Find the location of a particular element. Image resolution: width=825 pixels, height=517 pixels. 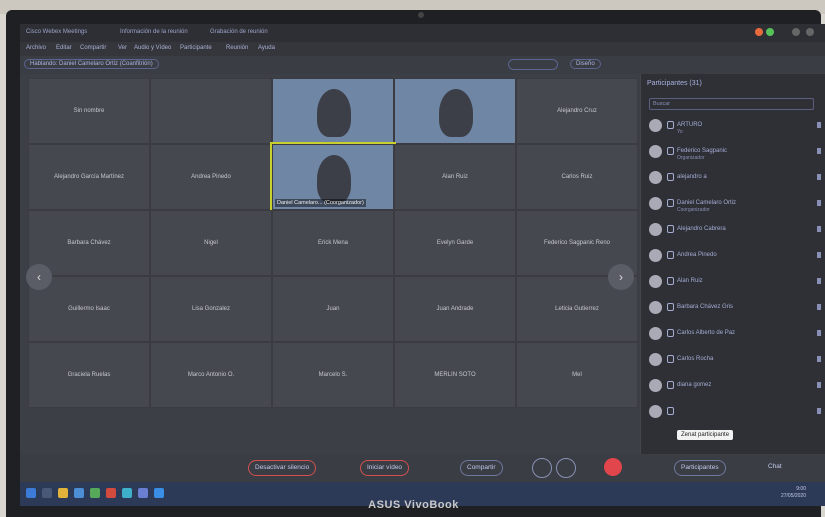

prev-page-icon: ‹ is located at coordinates (39, 277).